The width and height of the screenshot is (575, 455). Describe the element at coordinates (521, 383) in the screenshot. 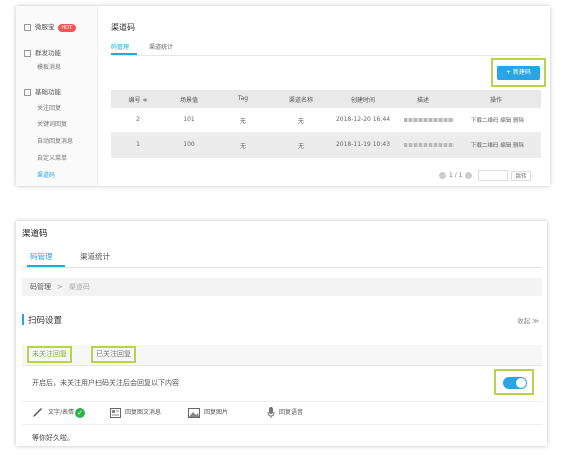

I see `toggle-knob` at that location.